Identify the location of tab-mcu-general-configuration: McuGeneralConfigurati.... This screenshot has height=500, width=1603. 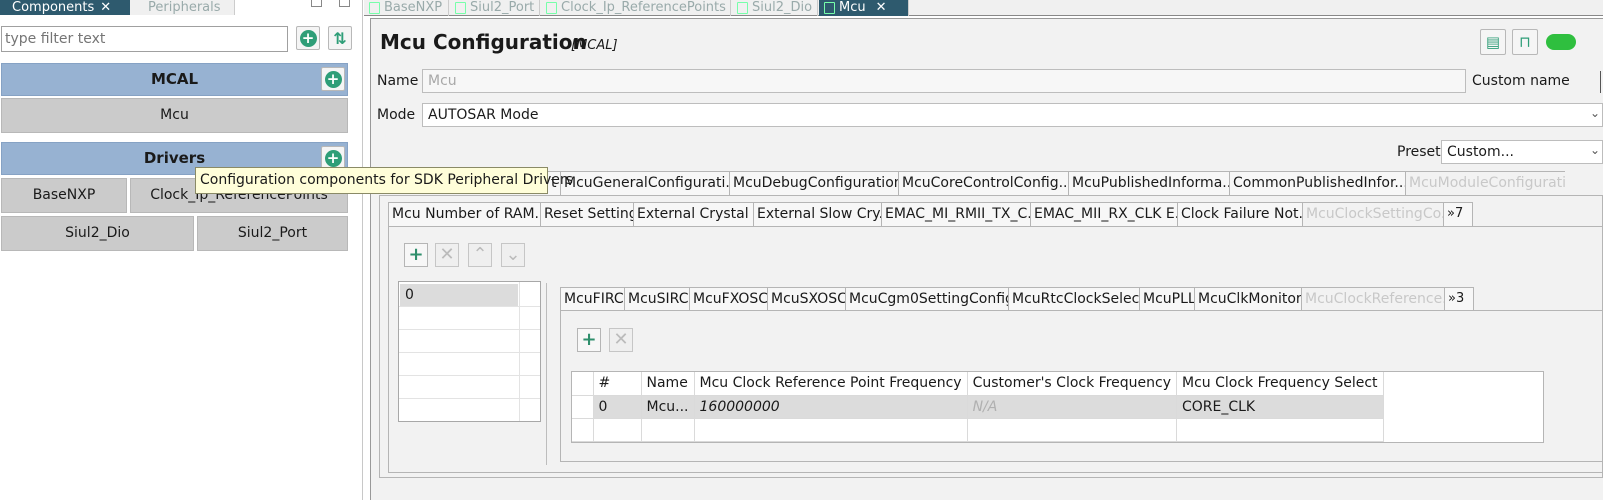
(645, 183).